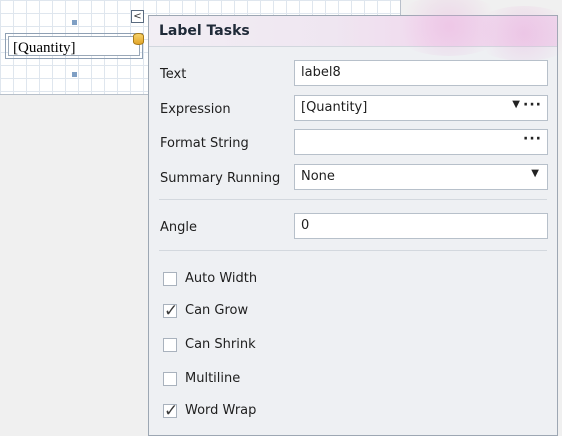 Image resolution: width=562 pixels, height=436 pixels. What do you see at coordinates (516, 104) in the screenshot?
I see `expression-dropdown-icon: ▼` at bounding box center [516, 104].